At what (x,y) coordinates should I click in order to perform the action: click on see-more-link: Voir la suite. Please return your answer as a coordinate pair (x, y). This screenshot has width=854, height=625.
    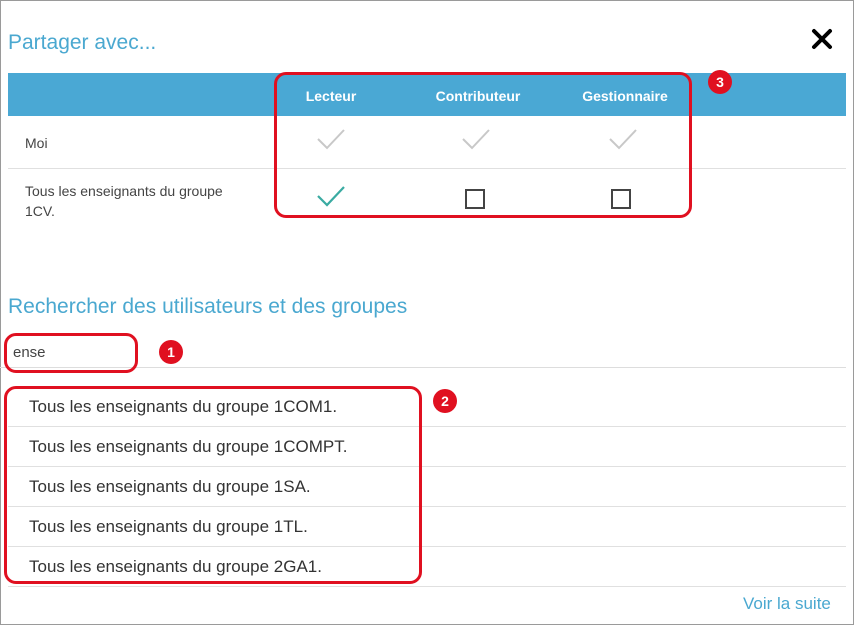
    Looking at the image, I should click on (787, 604).